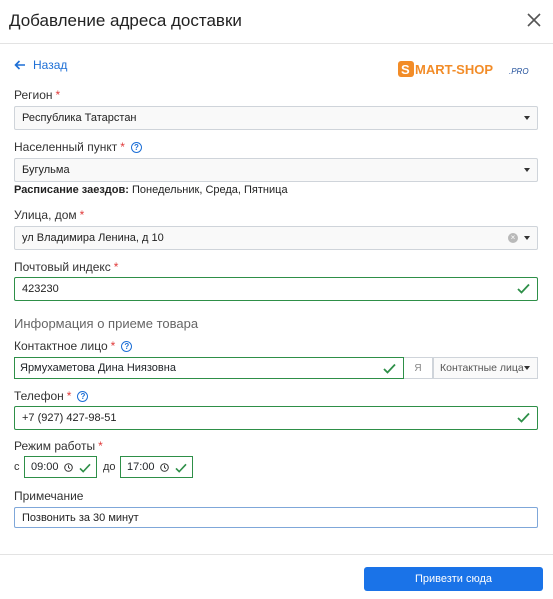 This screenshot has height=599, width=553. Describe the element at coordinates (39, 396) in the screenshot. I see `phone-label-text: Телефон` at that location.